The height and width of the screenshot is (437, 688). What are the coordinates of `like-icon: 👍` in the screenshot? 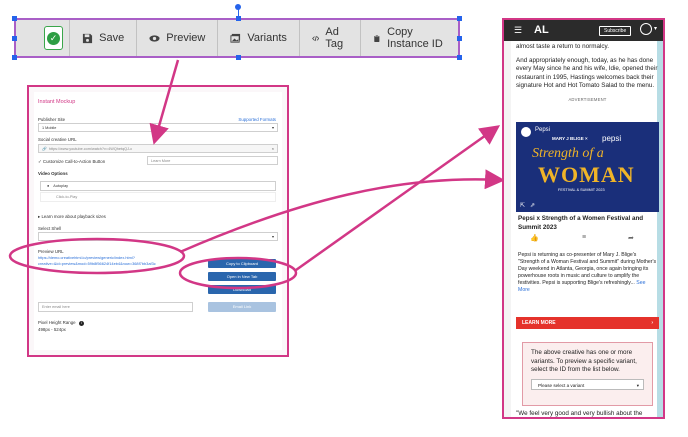 It's located at (534, 238).